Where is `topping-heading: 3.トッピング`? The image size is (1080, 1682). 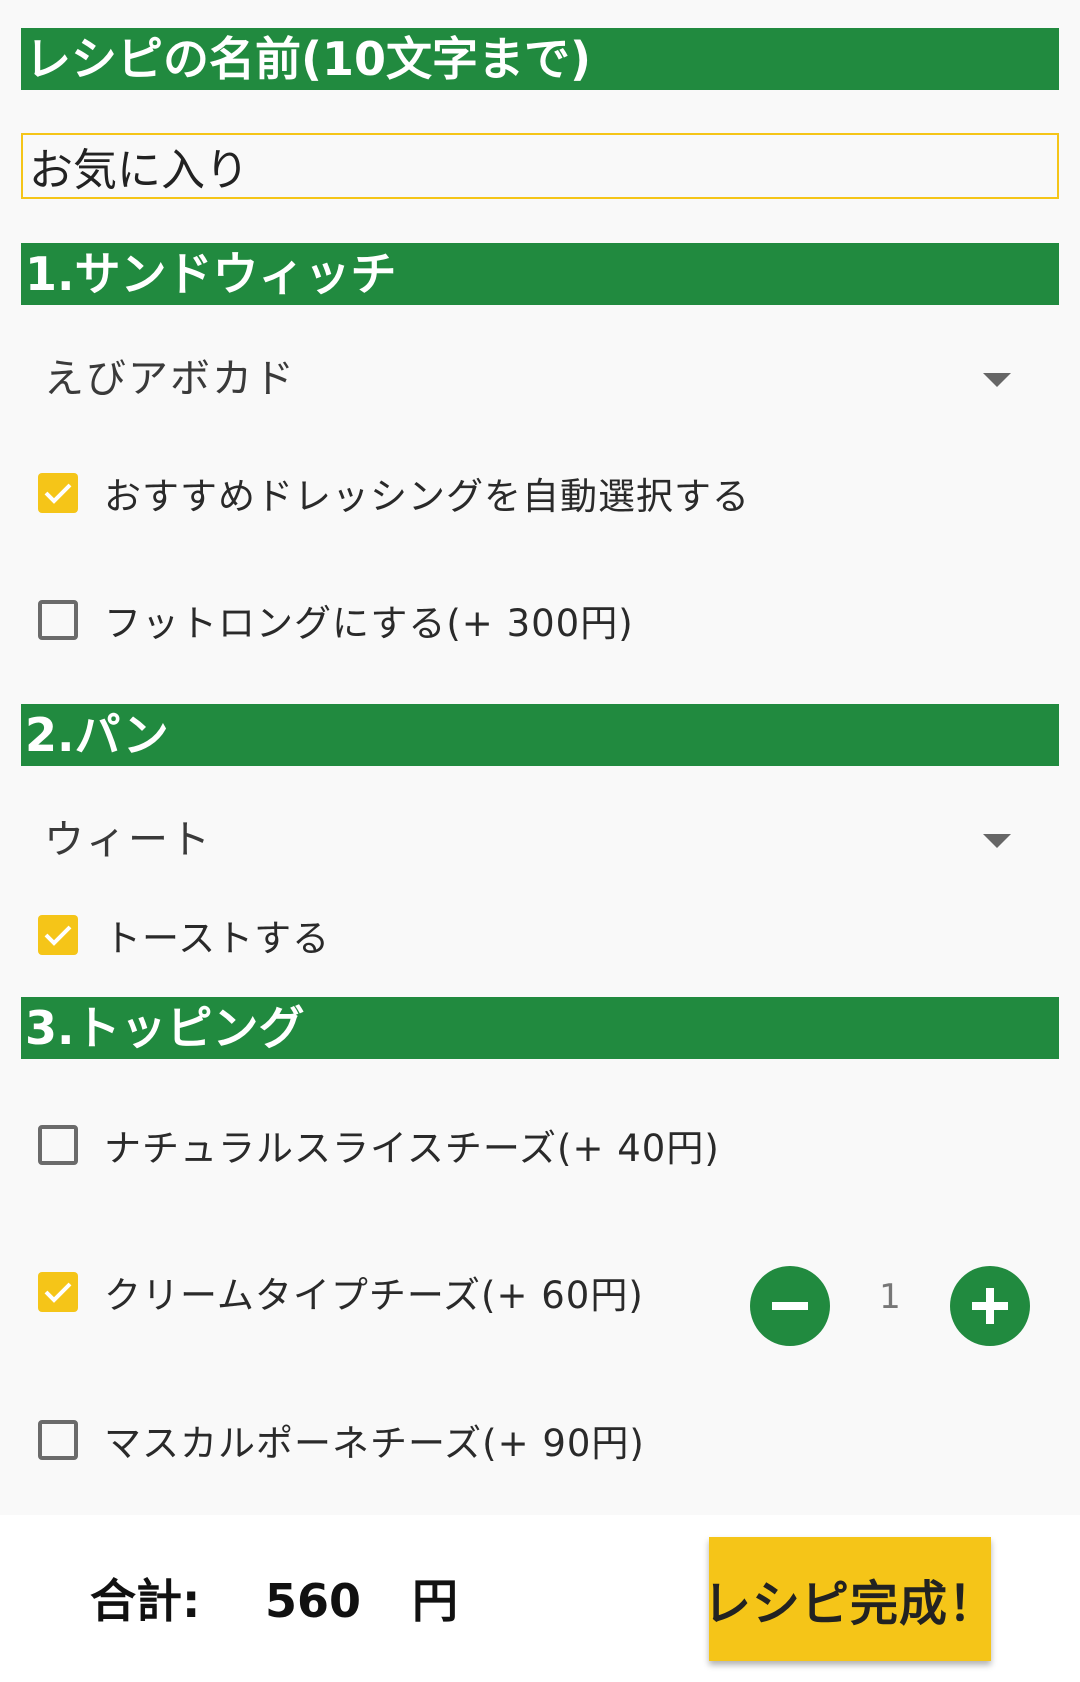
topping-heading: 3.トッピング is located at coordinates (540, 1028).